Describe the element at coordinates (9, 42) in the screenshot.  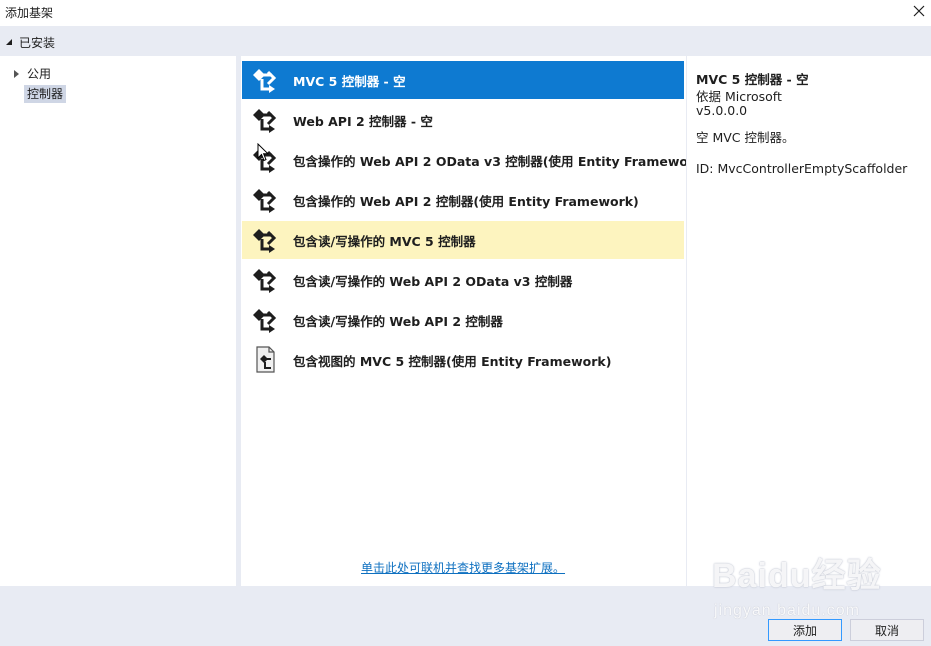
I see `collapse-triangle-icon` at that location.